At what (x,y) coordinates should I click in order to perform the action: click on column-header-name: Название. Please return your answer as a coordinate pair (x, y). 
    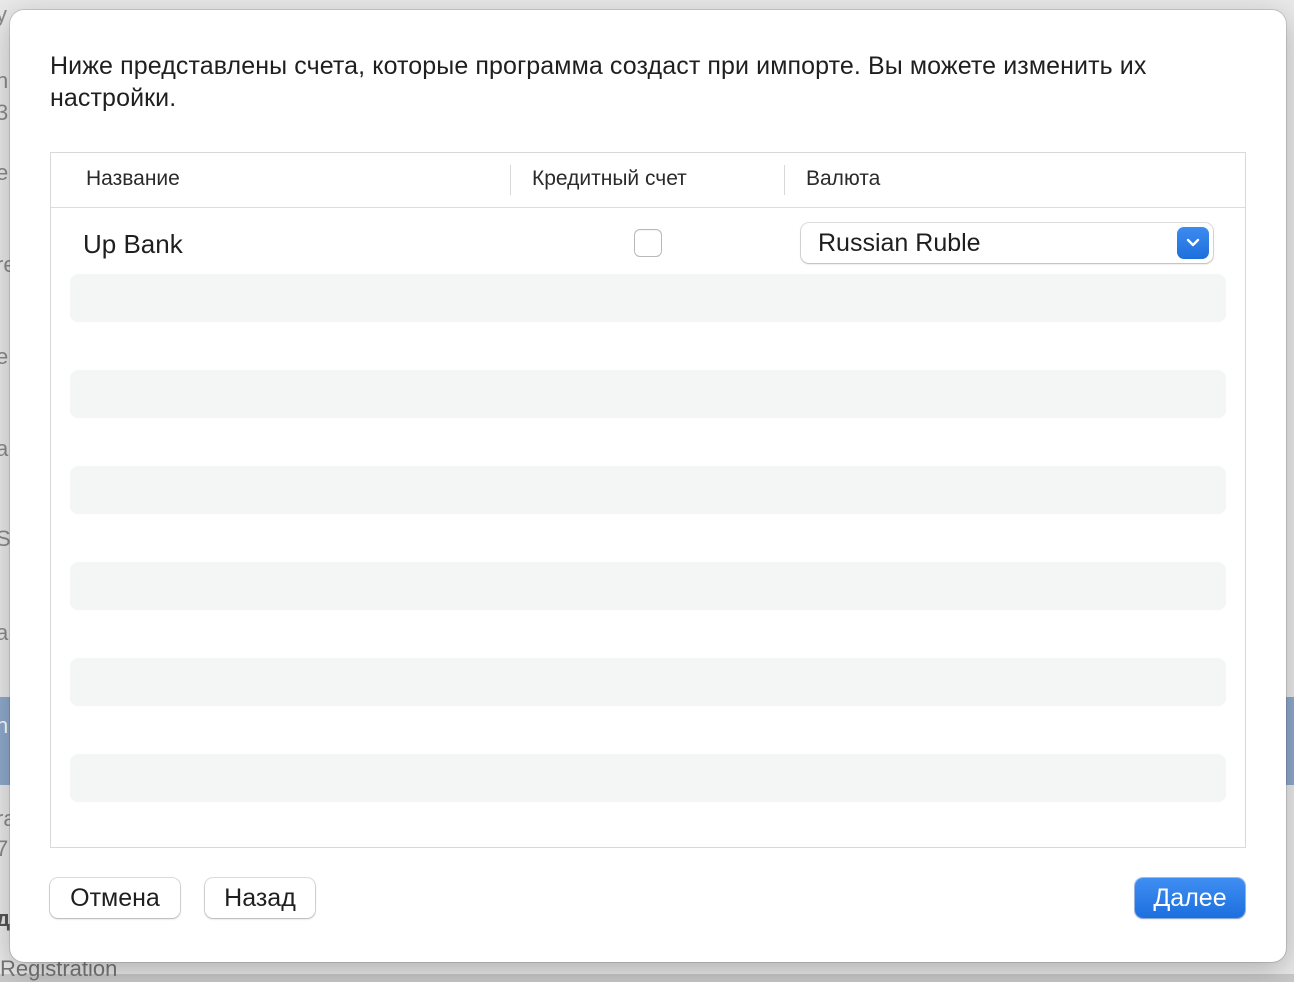
    Looking at the image, I should click on (133, 179).